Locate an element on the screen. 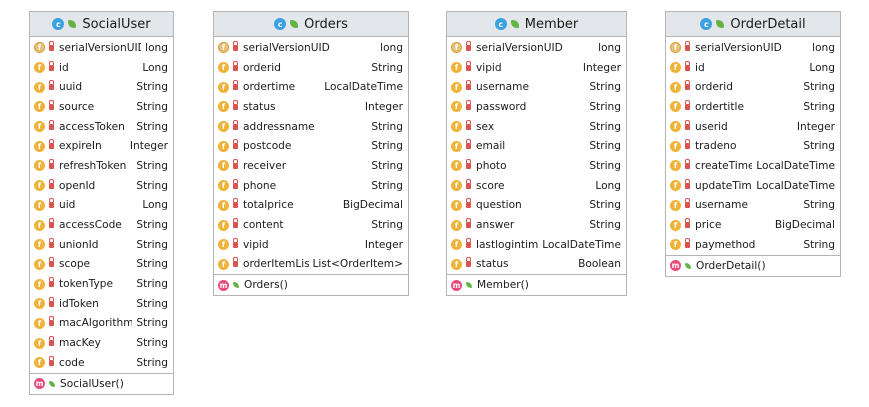 This screenshot has width=869, height=407. field-name: openId is located at coordinates (77, 185).